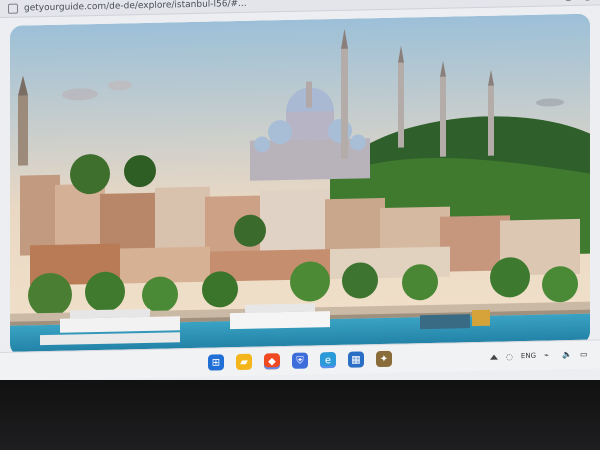 Image resolution: width=600 pixels, height=450 pixels. I want to click on system-tray: ◌ ENG ⌁ 🔈 ▭, so click(539, 356).